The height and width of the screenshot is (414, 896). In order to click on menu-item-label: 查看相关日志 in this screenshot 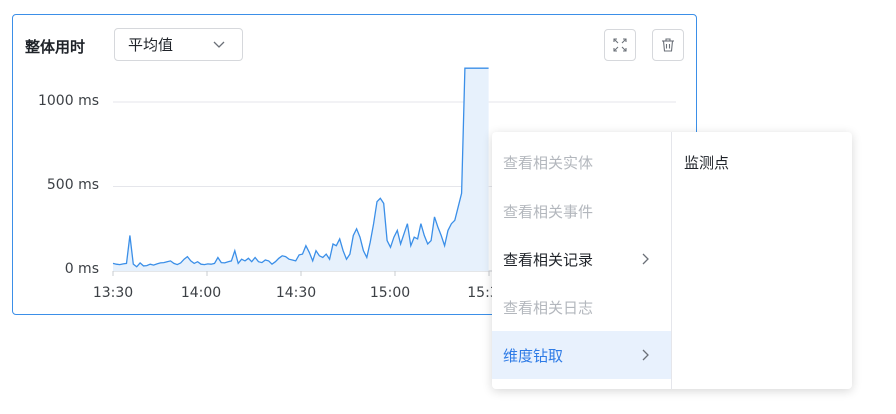, I will do `click(548, 307)`.